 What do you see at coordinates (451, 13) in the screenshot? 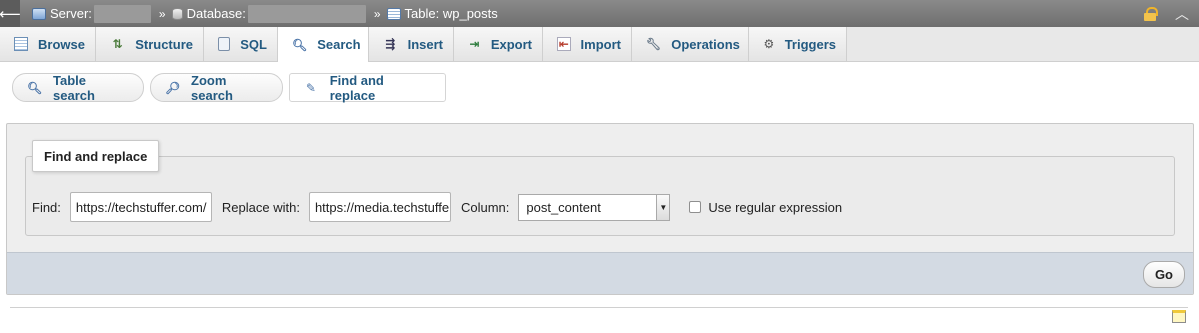
I see `table-label: Table: wp_posts` at bounding box center [451, 13].